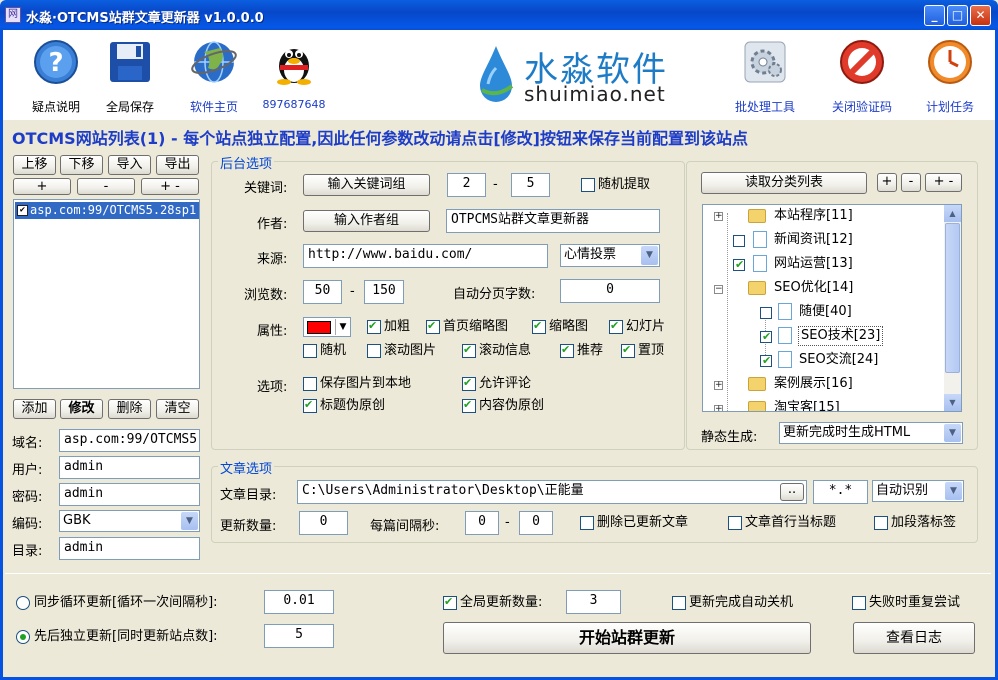 The image size is (998, 680). What do you see at coordinates (838, 360) in the screenshot?
I see `tree-item-seo-exchange: SEO交流[24]` at bounding box center [838, 360].